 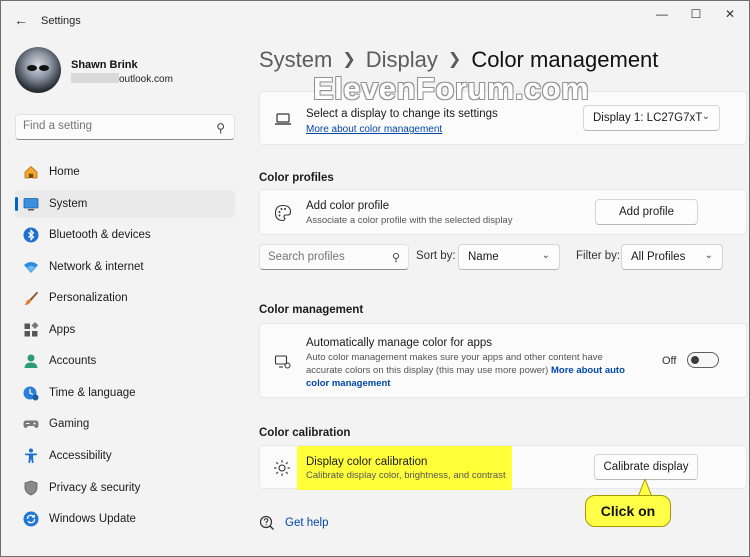 What do you see at coordinates (64, 172) in the screenshot?
I see `sidebar-item-label: Home` at bounding box center [64, 172].